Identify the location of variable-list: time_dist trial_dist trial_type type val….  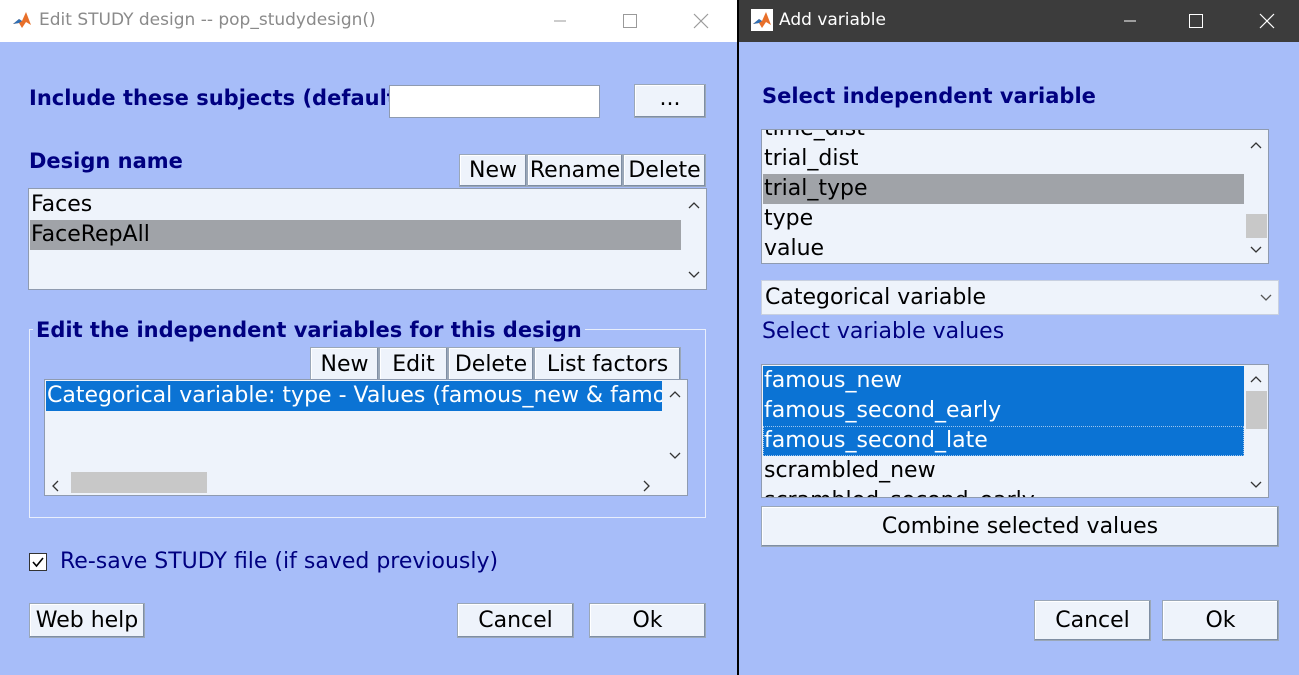
(1015, 196).